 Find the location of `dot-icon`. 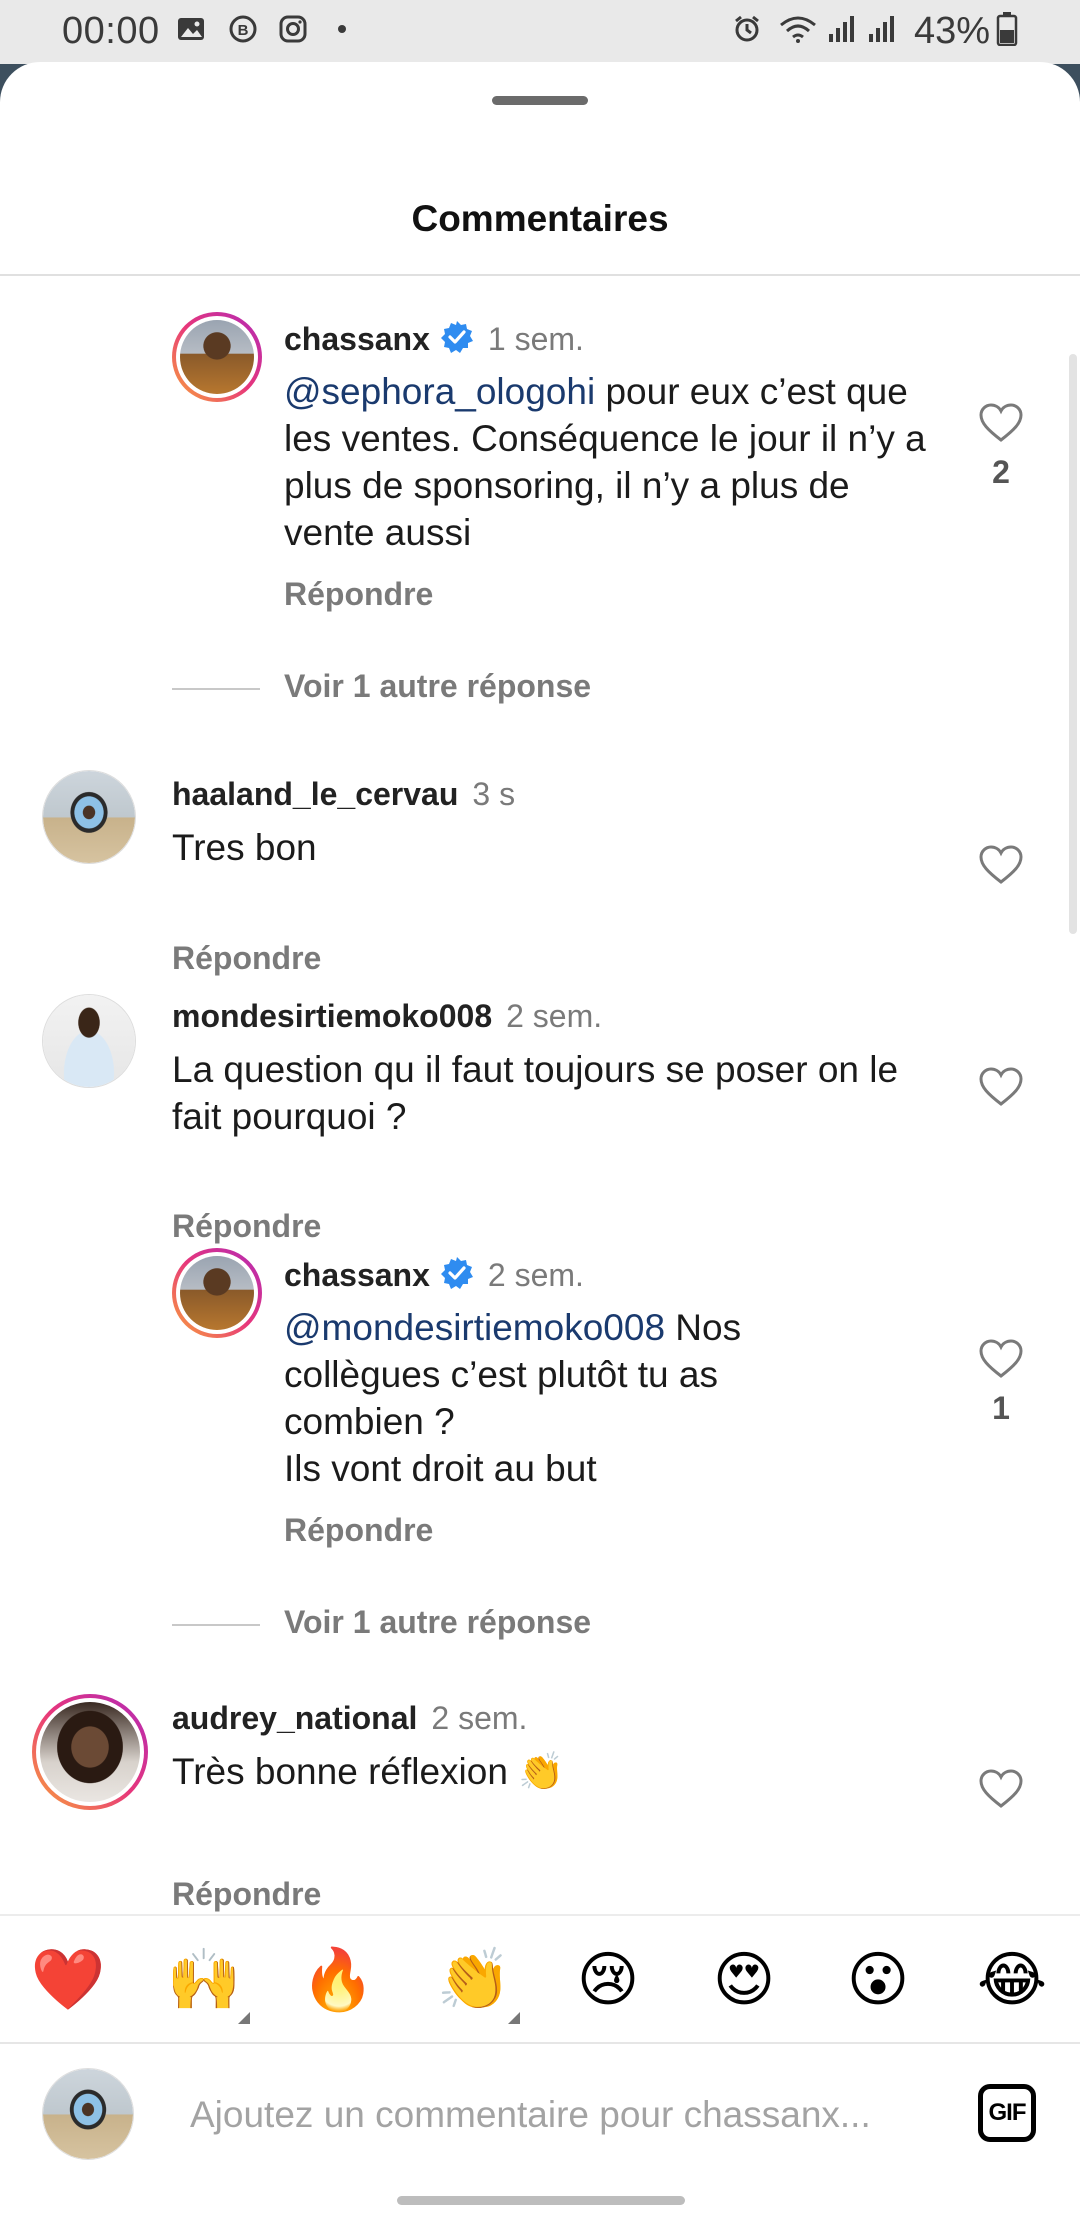

dot-icon is located at coordinates (342, 29).